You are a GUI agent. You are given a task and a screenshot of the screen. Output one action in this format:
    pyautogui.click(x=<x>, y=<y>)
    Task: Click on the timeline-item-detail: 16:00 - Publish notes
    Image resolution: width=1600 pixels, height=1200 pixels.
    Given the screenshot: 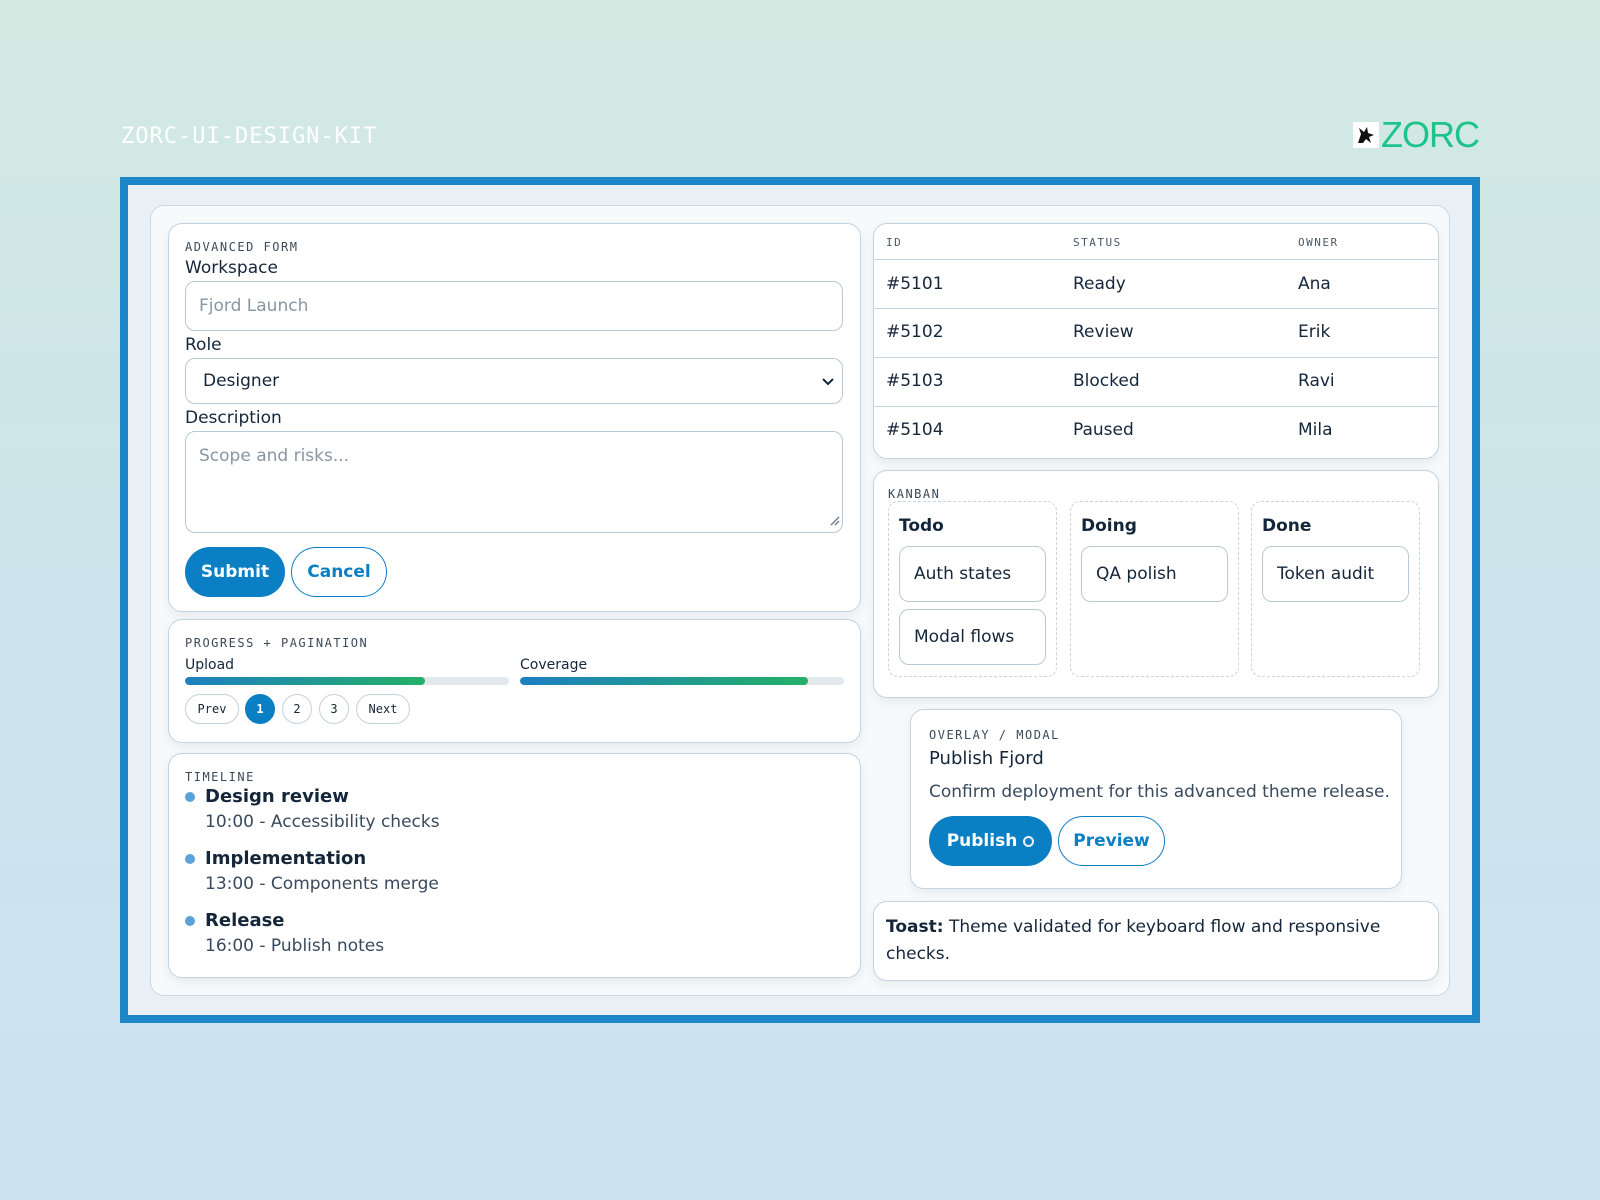 What is the action you would take?
    pyautogui.click(x=295, y=946)
    